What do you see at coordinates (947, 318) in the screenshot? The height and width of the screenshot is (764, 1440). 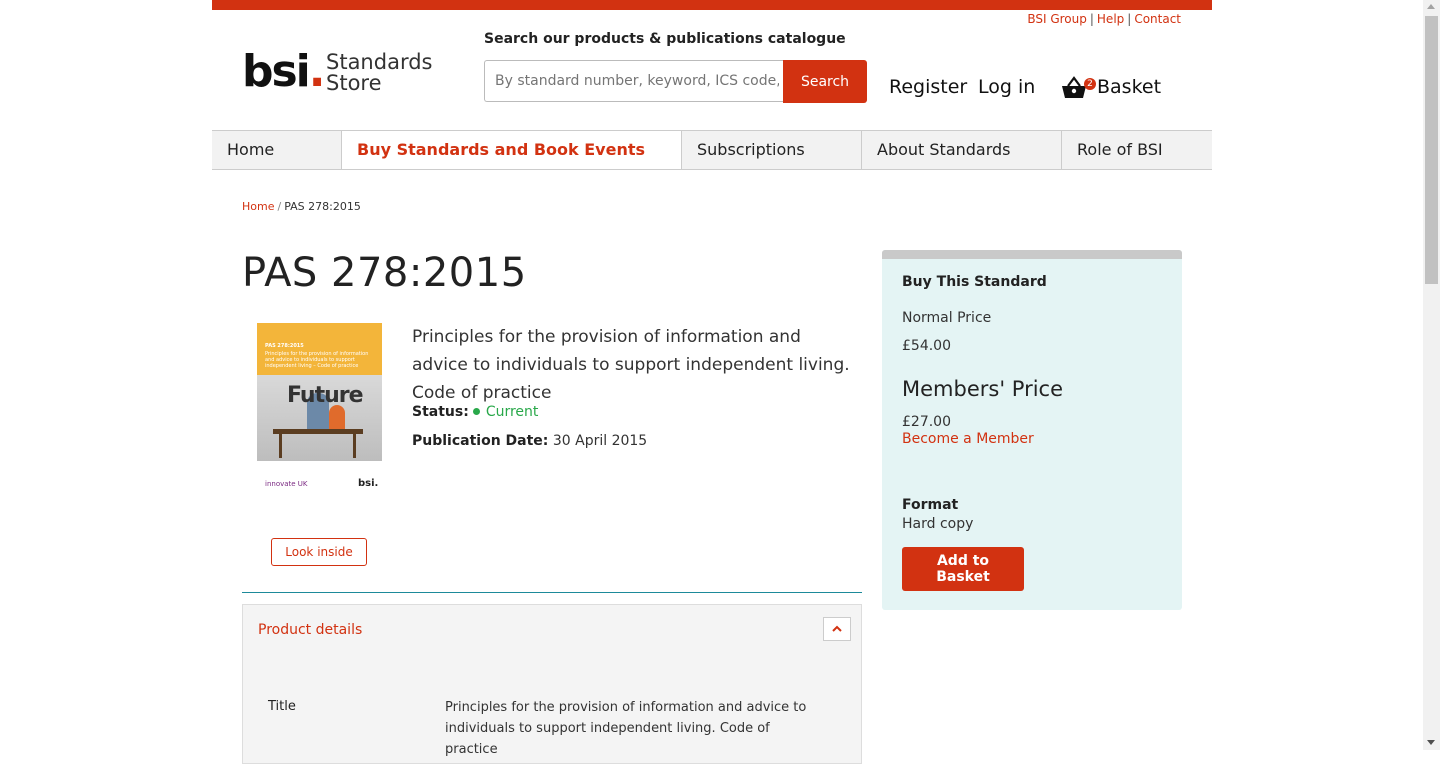 I see `normal-price-label: Normal Price` at bounding box center [947, 318].